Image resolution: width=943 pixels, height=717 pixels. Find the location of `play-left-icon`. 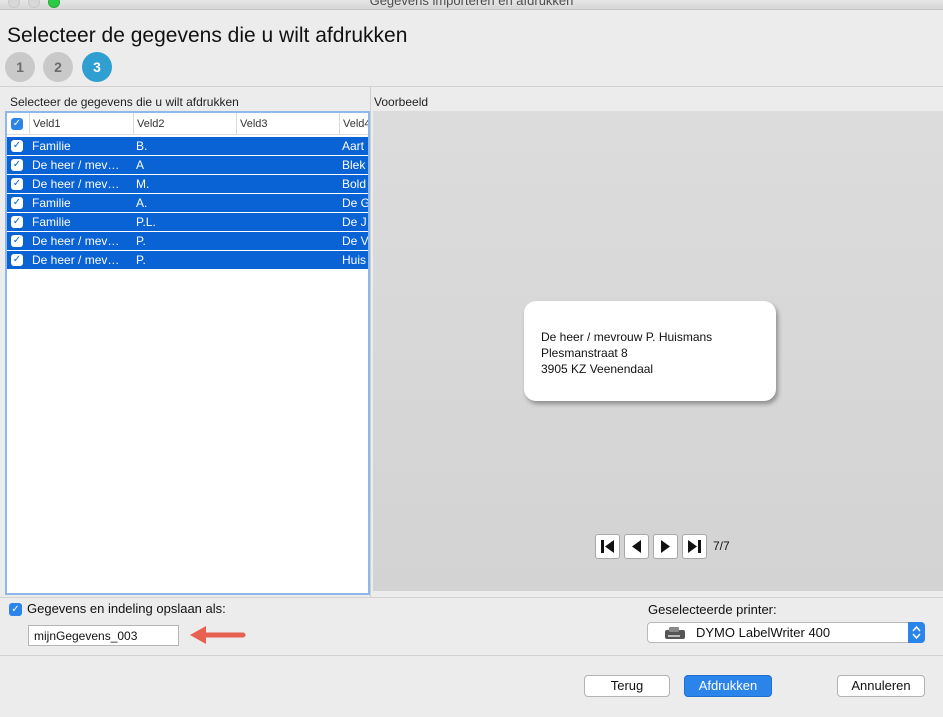

play-left-icon is located at coordinates (636, 546).